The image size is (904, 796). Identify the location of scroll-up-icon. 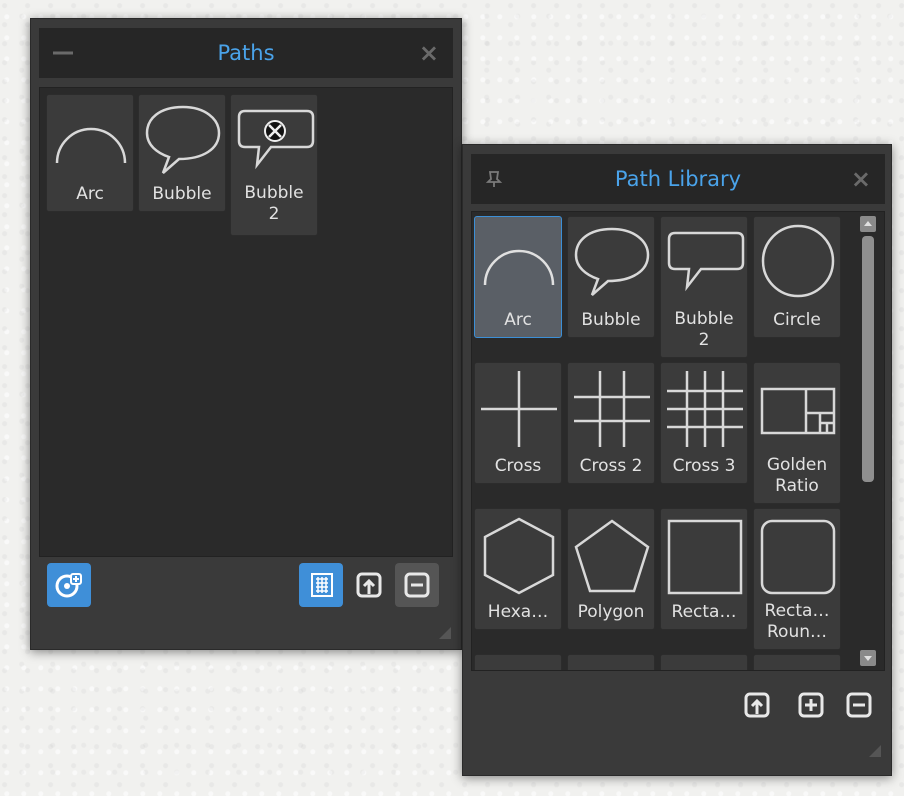
(868, 224).